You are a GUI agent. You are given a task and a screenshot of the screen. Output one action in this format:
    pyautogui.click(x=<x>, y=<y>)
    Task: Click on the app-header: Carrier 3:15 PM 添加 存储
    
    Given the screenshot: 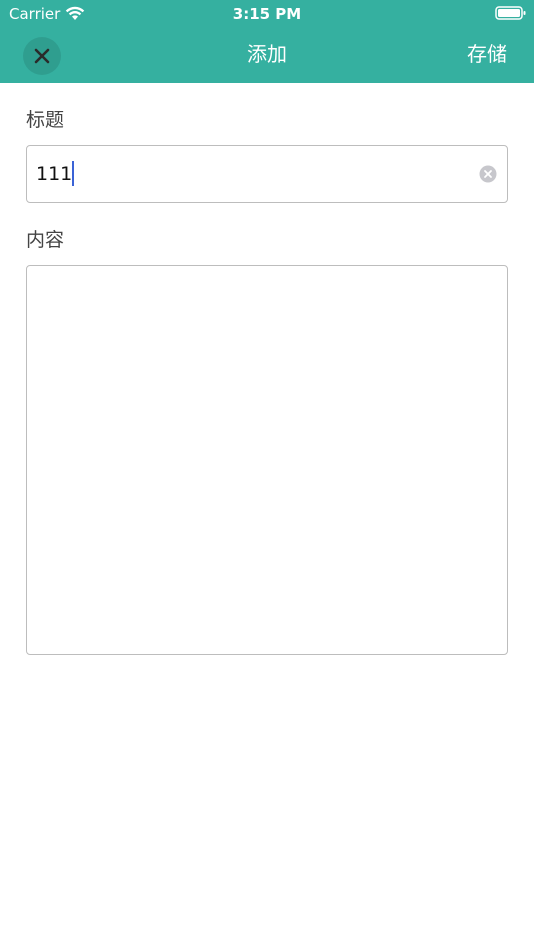 What is the action you would take?
    pyautogui.click(x=267, y=41)
    